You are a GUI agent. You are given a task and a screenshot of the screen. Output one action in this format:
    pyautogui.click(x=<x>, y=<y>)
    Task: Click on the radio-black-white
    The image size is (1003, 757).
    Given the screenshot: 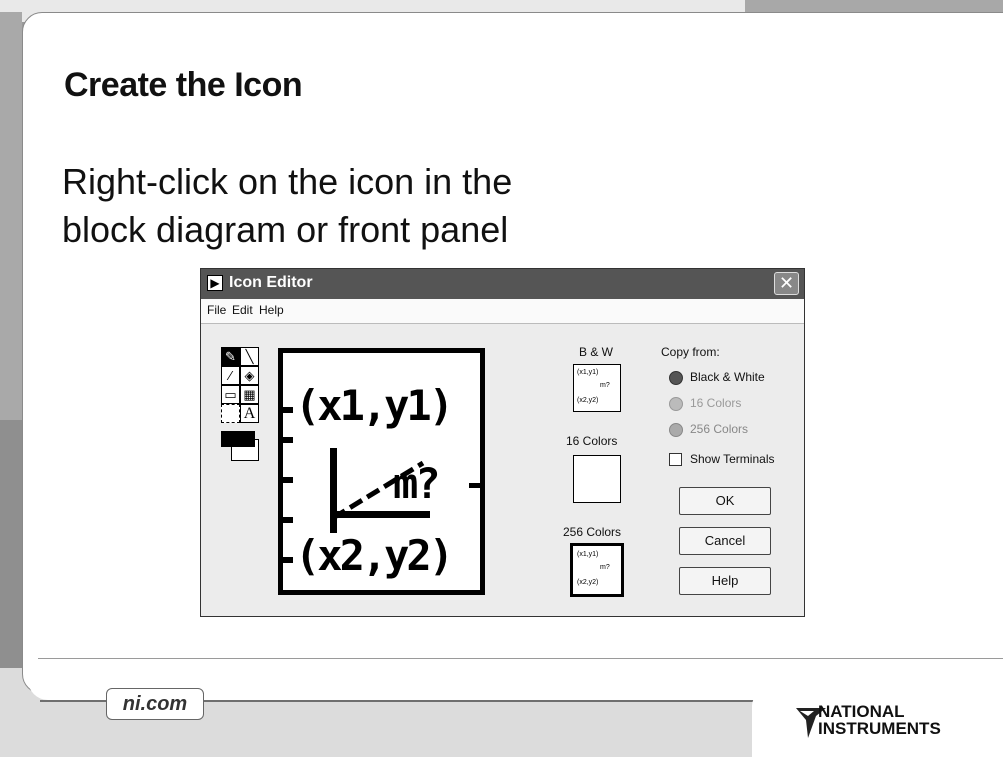 What is the action you would take?
    pyautogui.click(x=676, y=378)
    